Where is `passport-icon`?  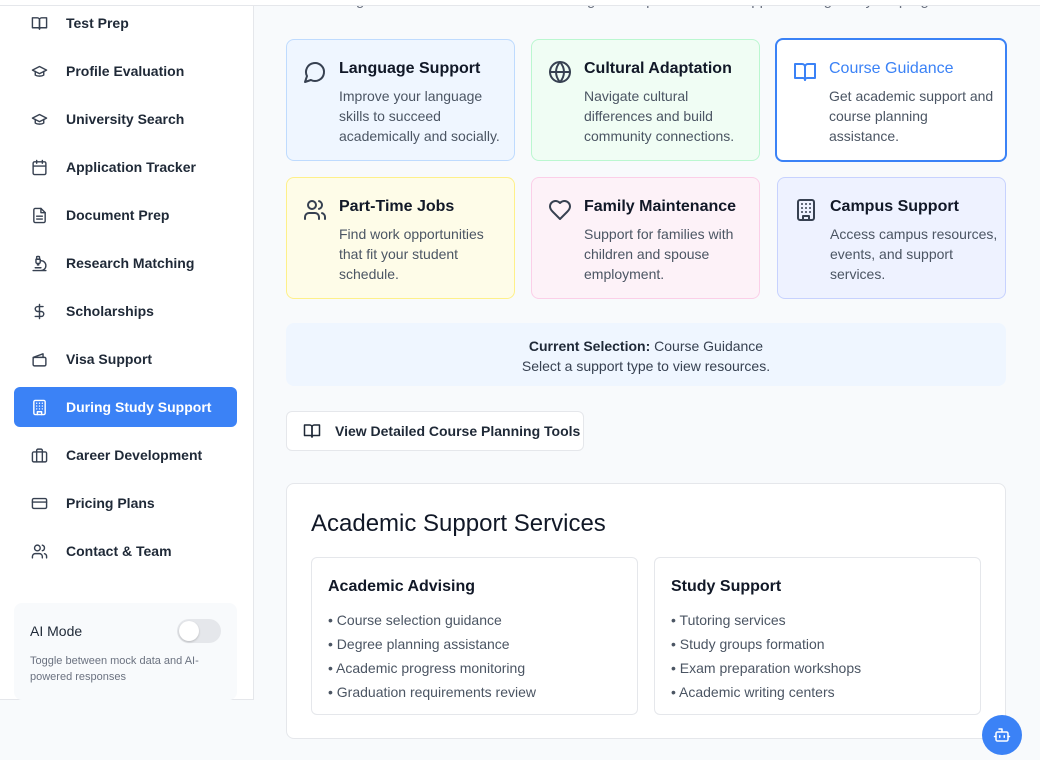
passport-icon is located at coordinates (39, 359).